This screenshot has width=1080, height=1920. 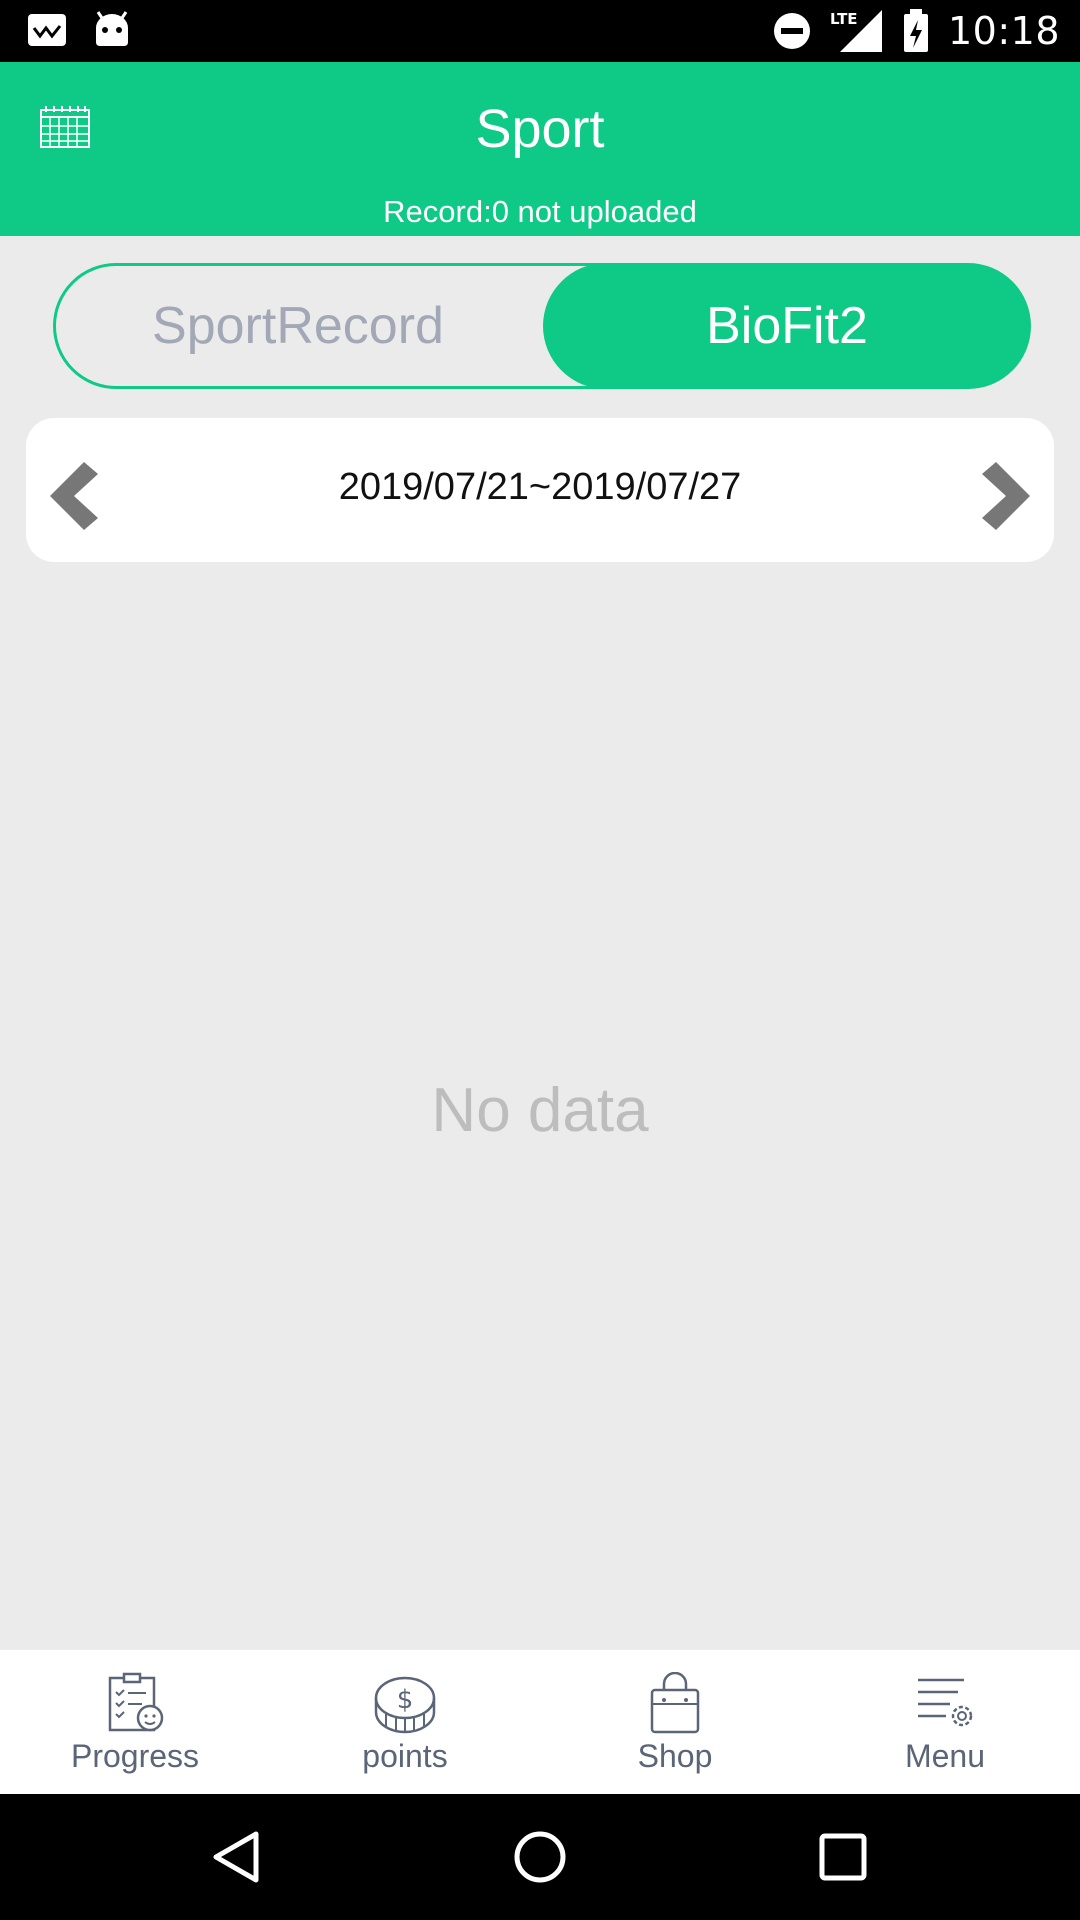 What do you see at coordinates (856, 31) in the screenshot?
I see `lte-signal-icon: LTE` at bounding box center [856, 31].